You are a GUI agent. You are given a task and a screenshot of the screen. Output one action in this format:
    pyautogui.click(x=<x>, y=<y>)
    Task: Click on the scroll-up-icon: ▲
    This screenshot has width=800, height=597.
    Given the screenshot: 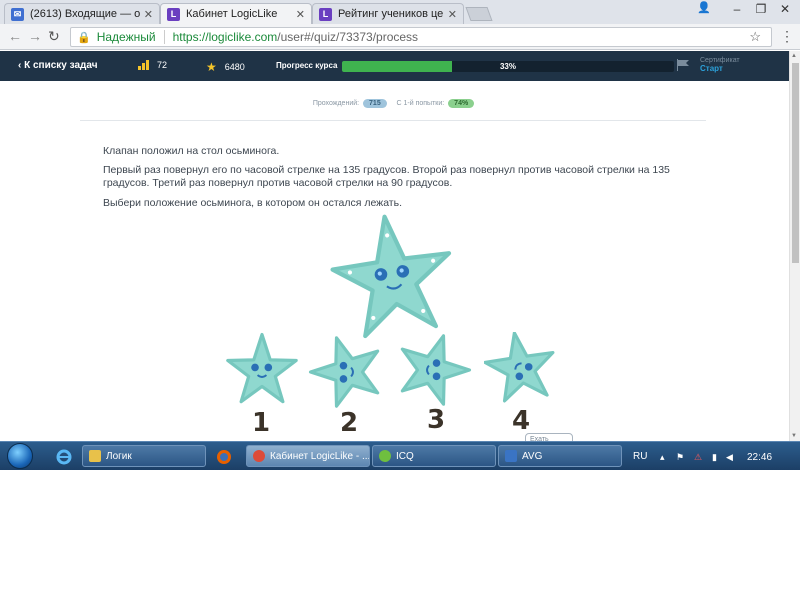 What is the action you would take?
    pyautogui.click(x=794, y=56)
    